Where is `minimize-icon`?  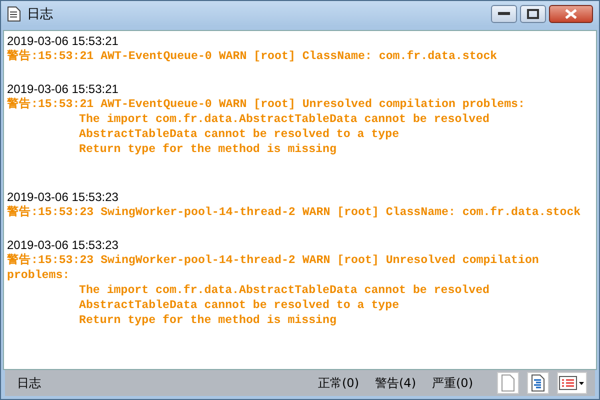 minimize-icon is located at coordinates (504, 14).